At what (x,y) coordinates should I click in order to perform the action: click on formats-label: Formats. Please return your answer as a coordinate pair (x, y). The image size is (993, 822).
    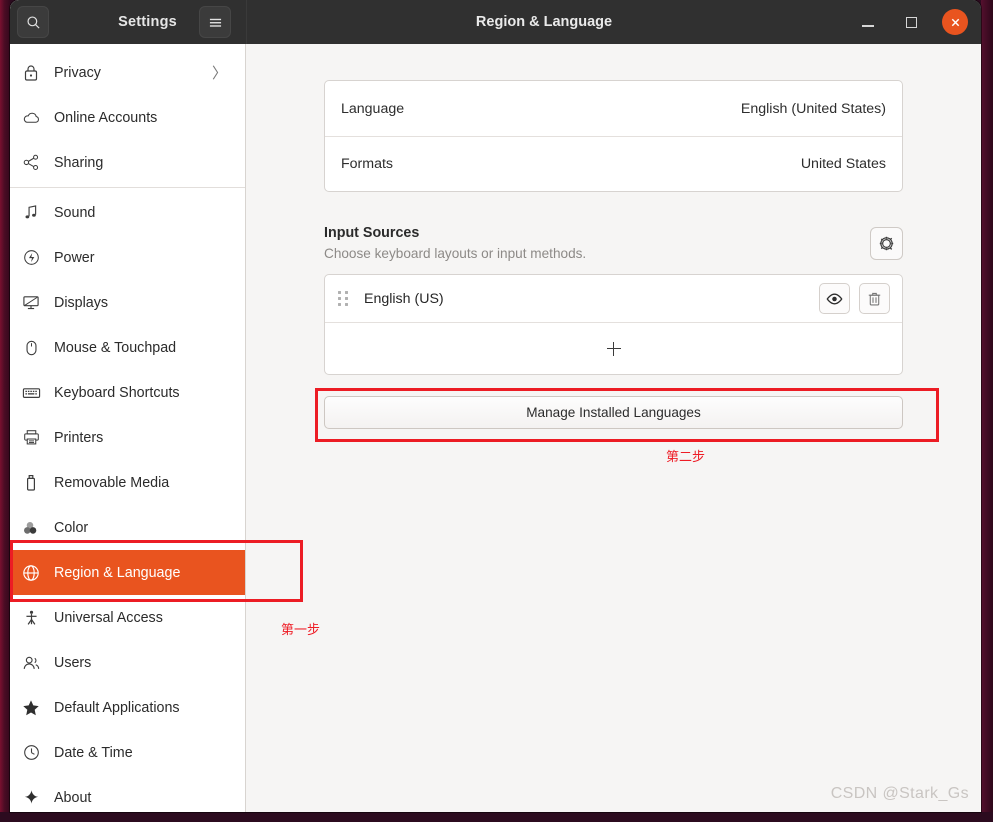
    Looking at the image, I should click on (367, 164).